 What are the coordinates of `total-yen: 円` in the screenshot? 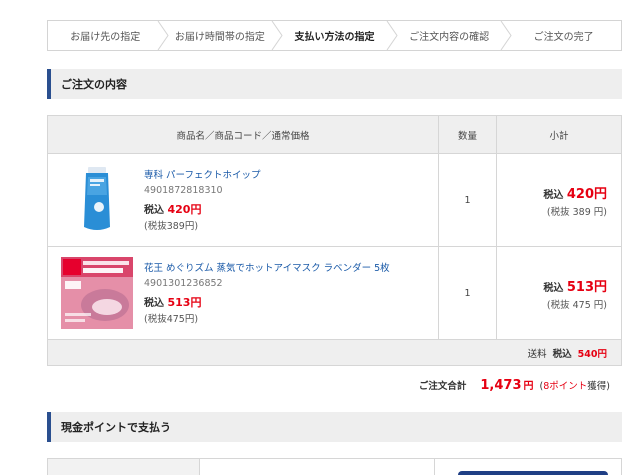 It's located at (528, 386).